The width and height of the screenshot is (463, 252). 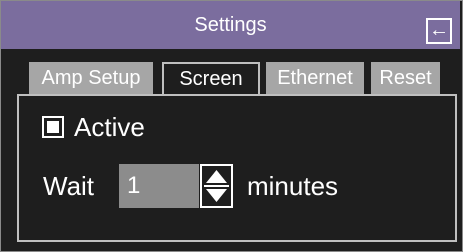 I want to click on checkbox-checked-mark, so click(x=53, y=127).